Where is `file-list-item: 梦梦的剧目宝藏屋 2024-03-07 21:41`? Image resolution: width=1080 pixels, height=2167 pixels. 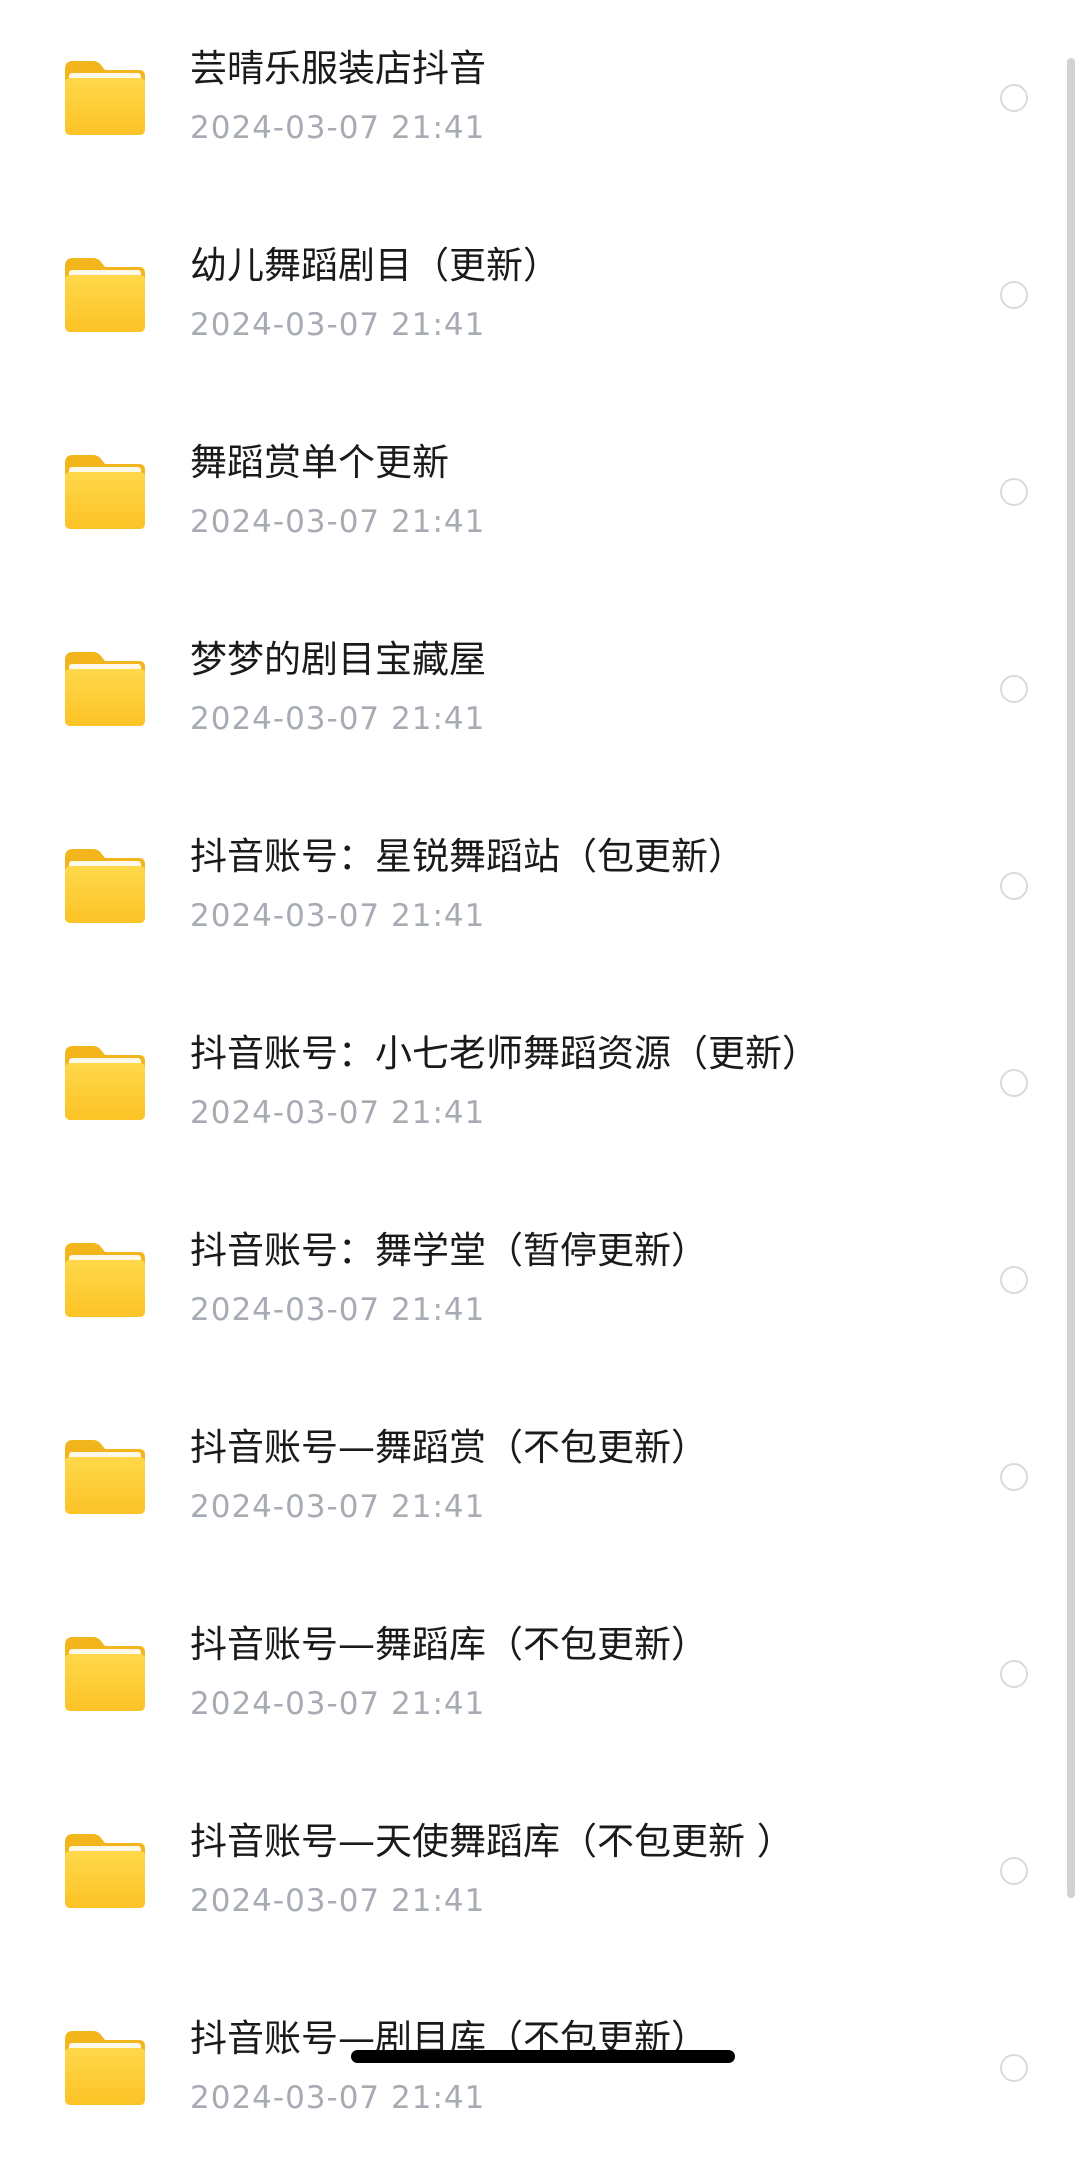 file-list-item: 梦梦的剧目宝藏屋 2024-03-07 21:41 is located at coordinates (540, 689).